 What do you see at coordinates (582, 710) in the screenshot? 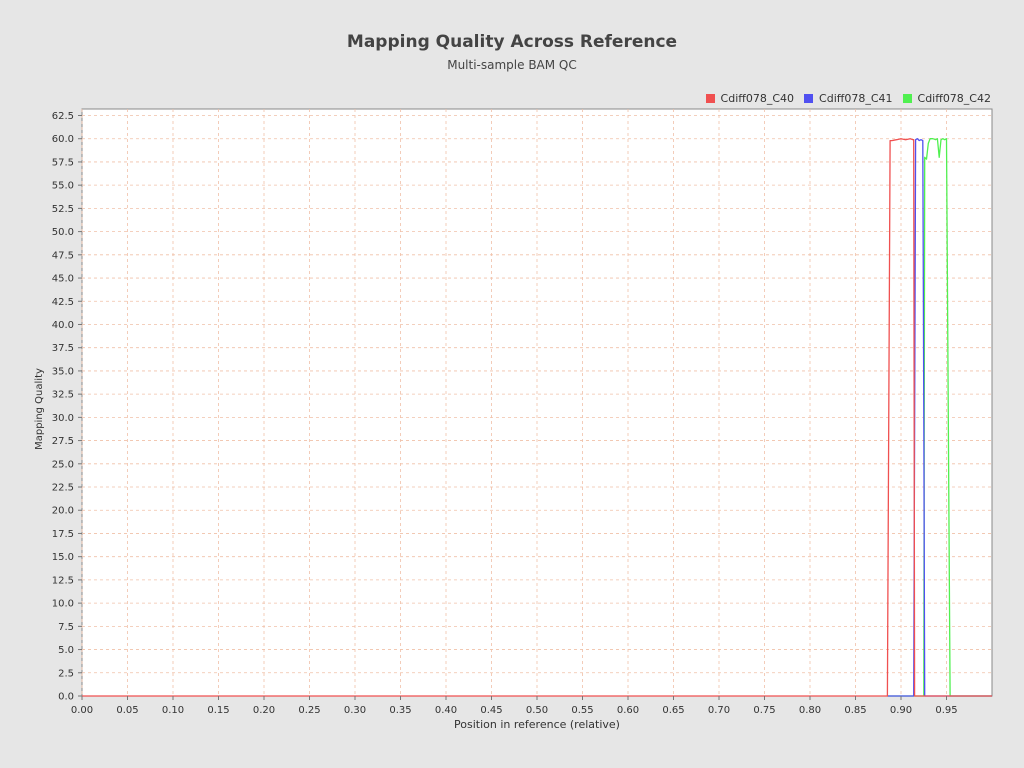
I see `x-tick-label: 0.55` at bounding box center [582, 710].